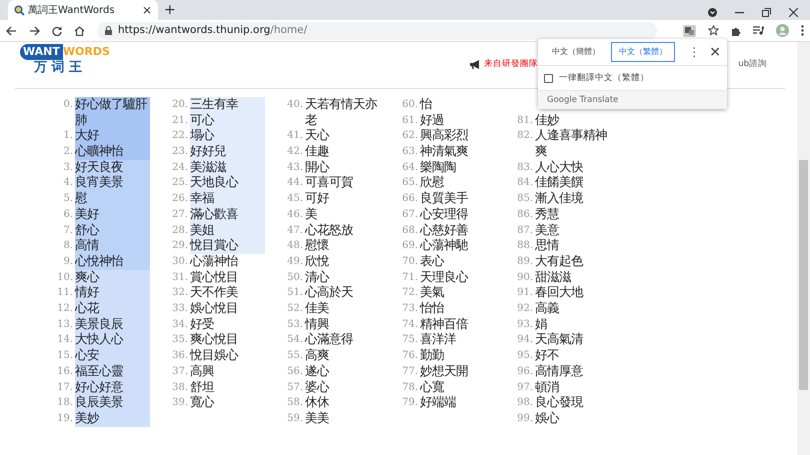 Image resolution: width=810 pixels, height=455 pixels. Describe the element at coordinates (112, 418) in the screenshot. I see `result-word: 美妙` at that location.